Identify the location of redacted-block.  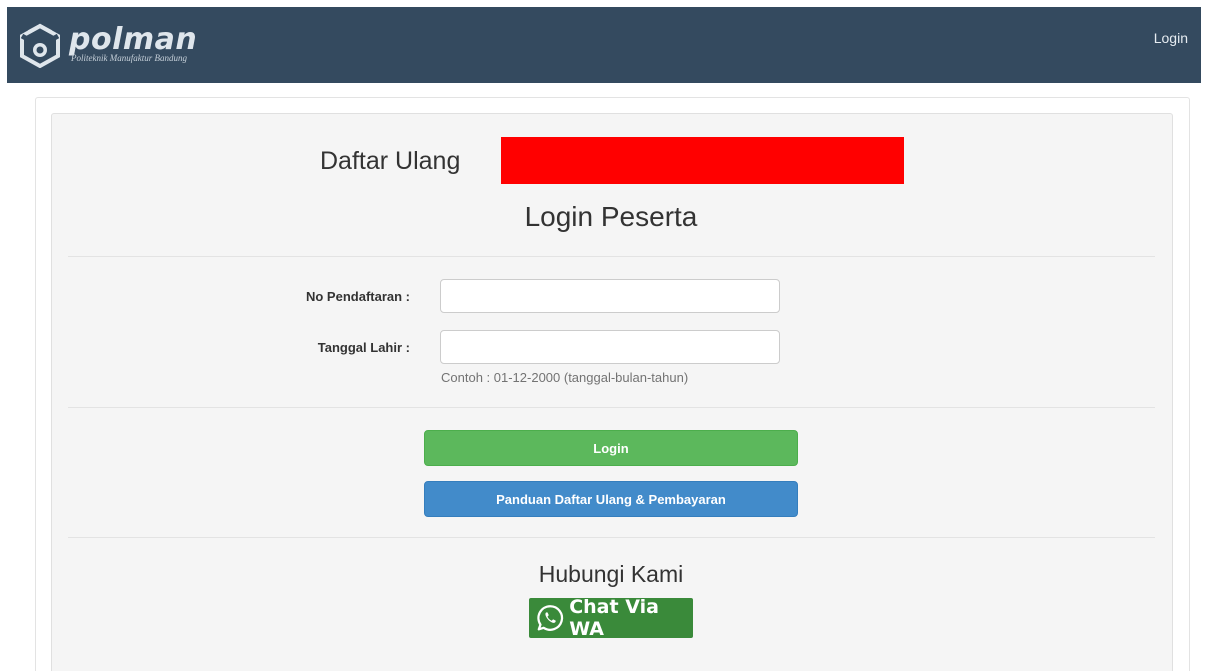
(702, 160).